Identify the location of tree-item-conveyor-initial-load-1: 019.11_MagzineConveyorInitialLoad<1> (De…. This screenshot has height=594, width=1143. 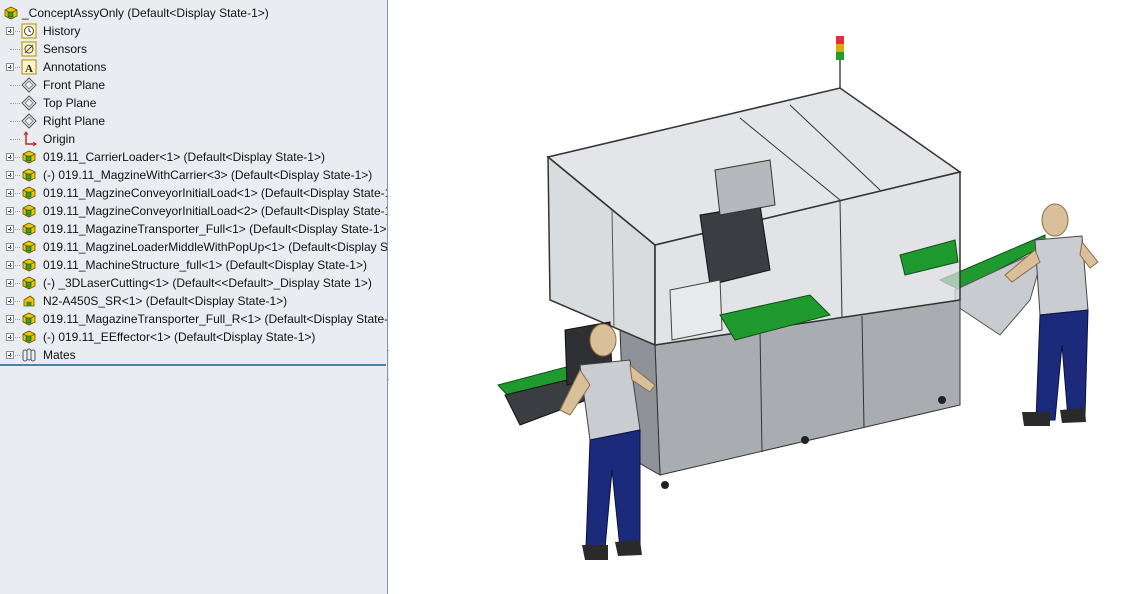
(194, 193).